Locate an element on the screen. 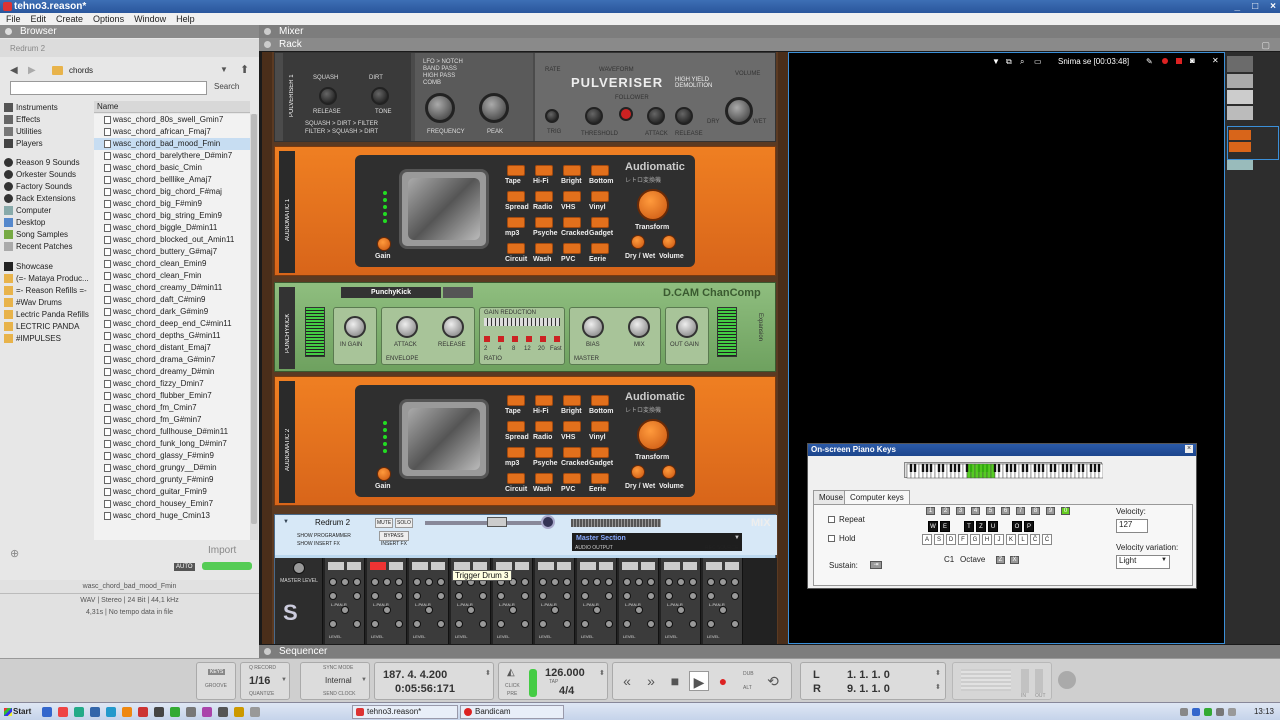 Image resolution: width=1280 pixels, height=720 pixels. collapse-icon: ▼ is located at coordinates (286, 522).